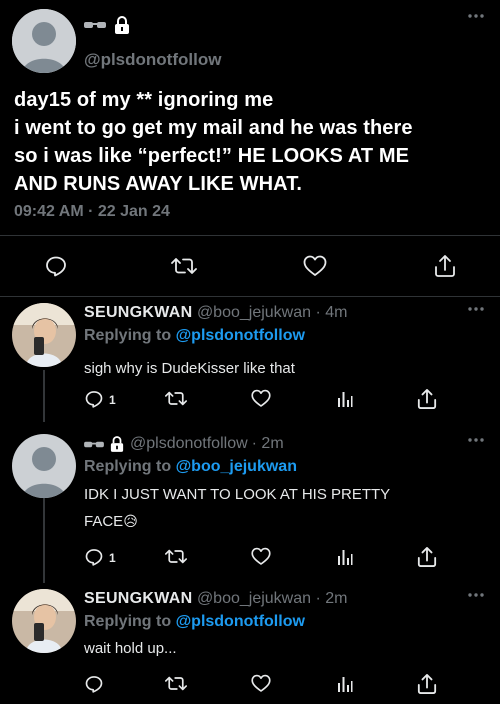 This screenshot has width=500, height=704. Describe the element at coordinates (107, 25) in the screenshot. I see `display-name-row` at that location.